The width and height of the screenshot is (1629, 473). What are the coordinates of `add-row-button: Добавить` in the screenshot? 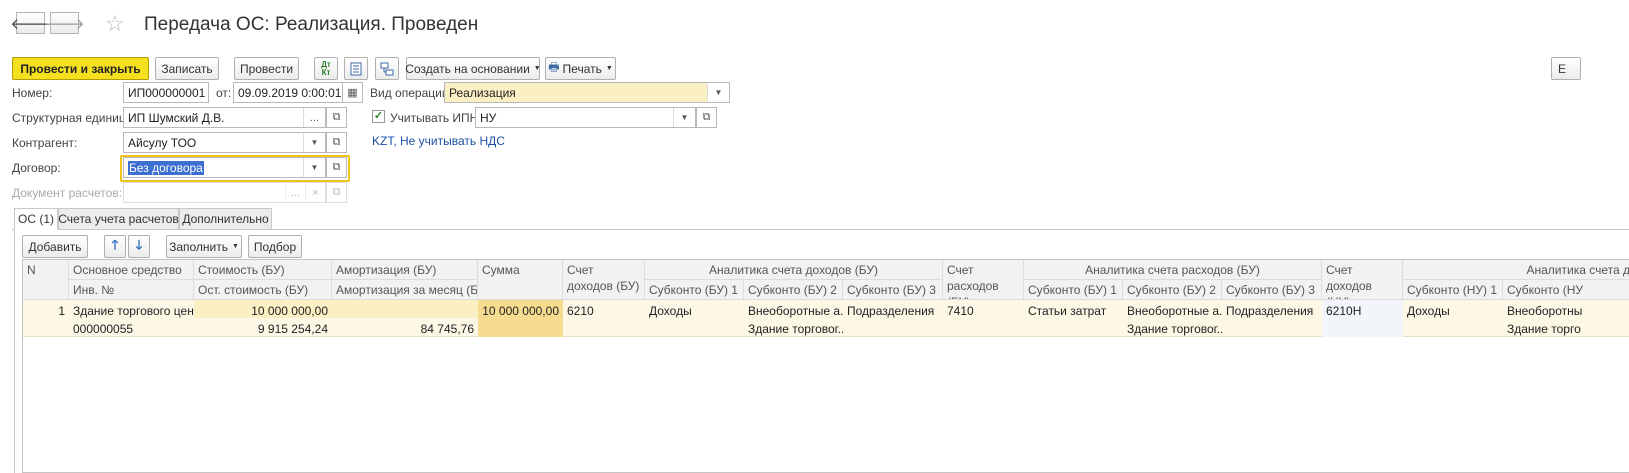 It's located at (55, 246).